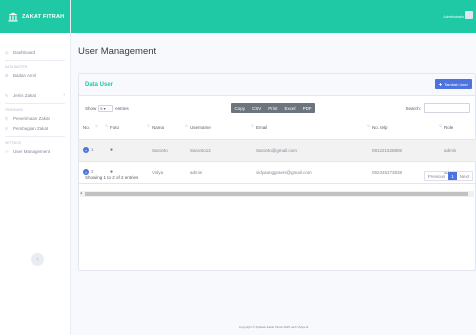 The image size is (476, 335). Describe the element at coordinates (310, 150) in the screenshot. I see `cell-email: Saronto@gmail.com` at that location.